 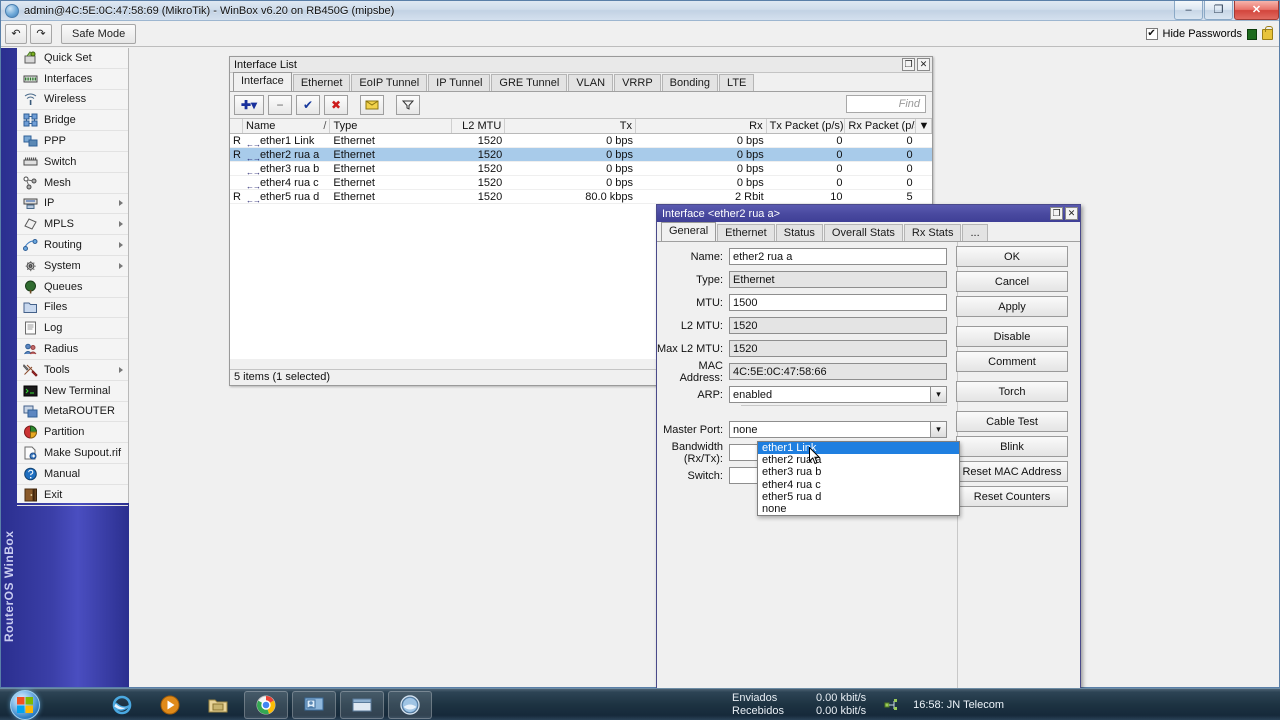 I want to click on interface-dialog-close-button: ✕, so click(x=1071, y=213).